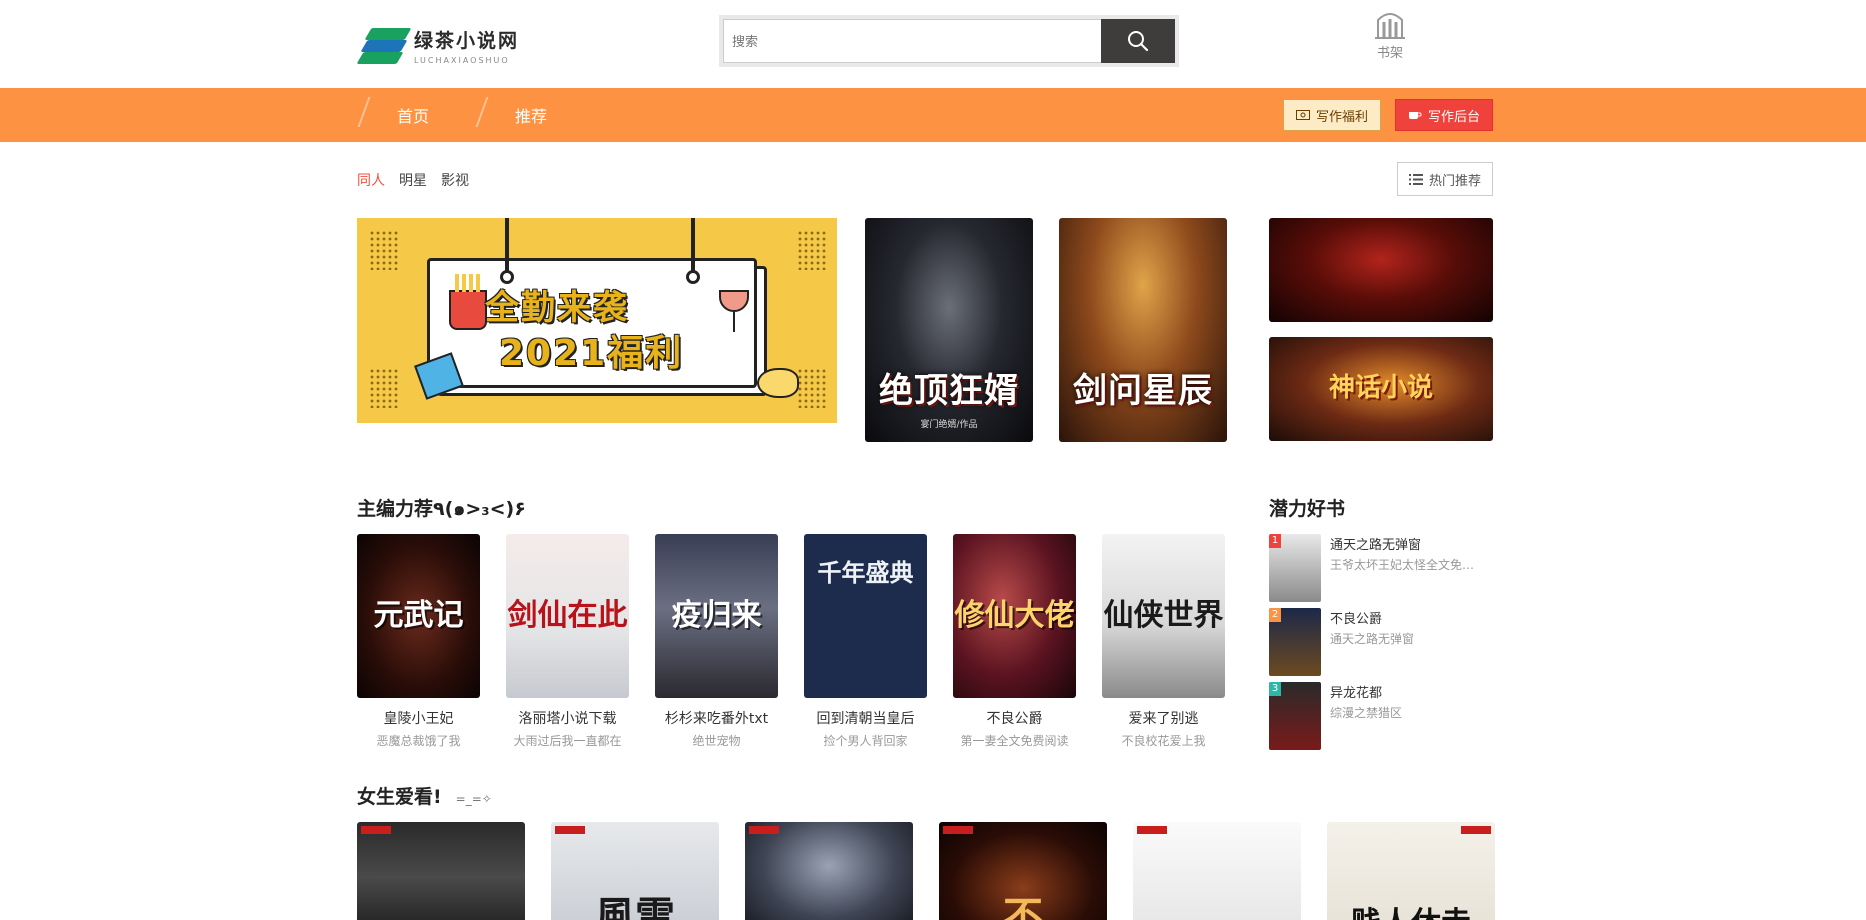  Describe the element at coordinates (468, 302) in the screenshot. I see `fries-illustration` at that location.